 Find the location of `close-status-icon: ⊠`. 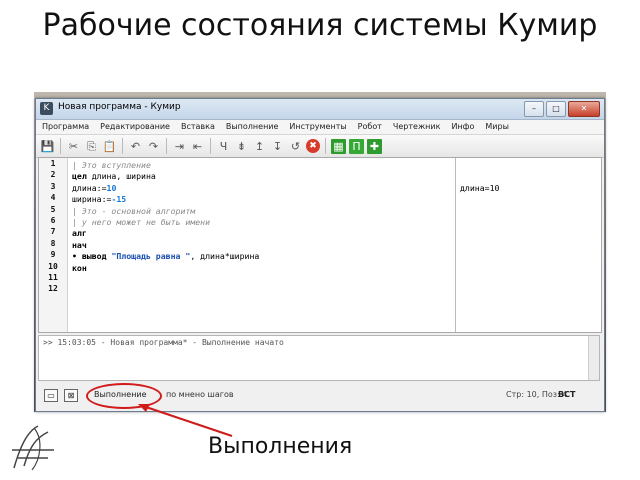

close-status-icon: ⊠ is located at coordinates (71, 395).